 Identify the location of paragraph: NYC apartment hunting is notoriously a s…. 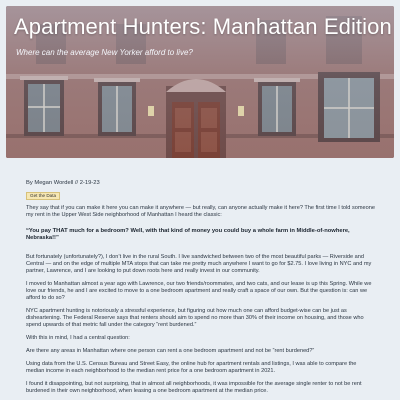
(195, 318).